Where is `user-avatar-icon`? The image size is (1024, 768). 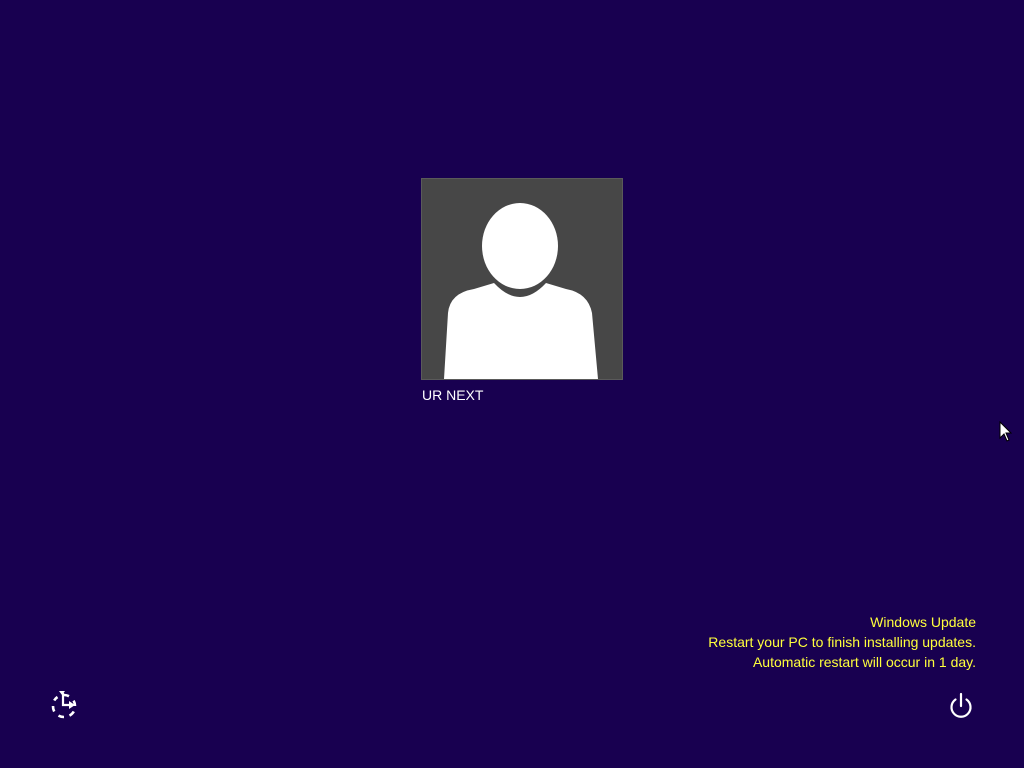
user-avatar-icon is located at coordinates (521, 291).